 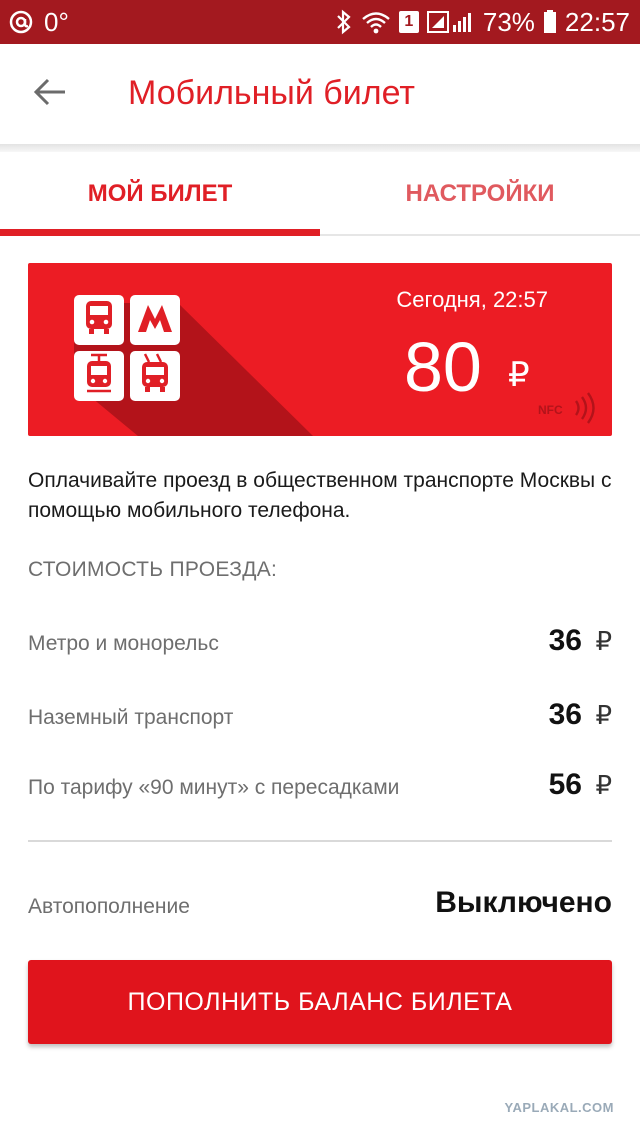 What do you see at coordinates (519, 375) in the screenshot?
I see `ticket-currency: ₽` at bounding box center [519, 375].